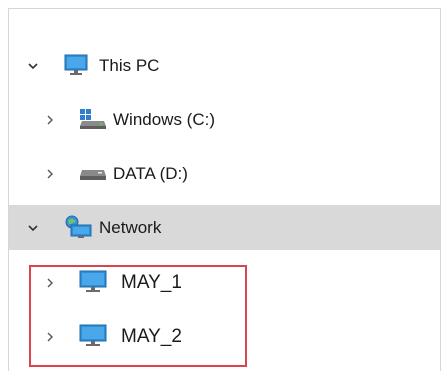  I want to click on monitor-icon, so click(76, 65).